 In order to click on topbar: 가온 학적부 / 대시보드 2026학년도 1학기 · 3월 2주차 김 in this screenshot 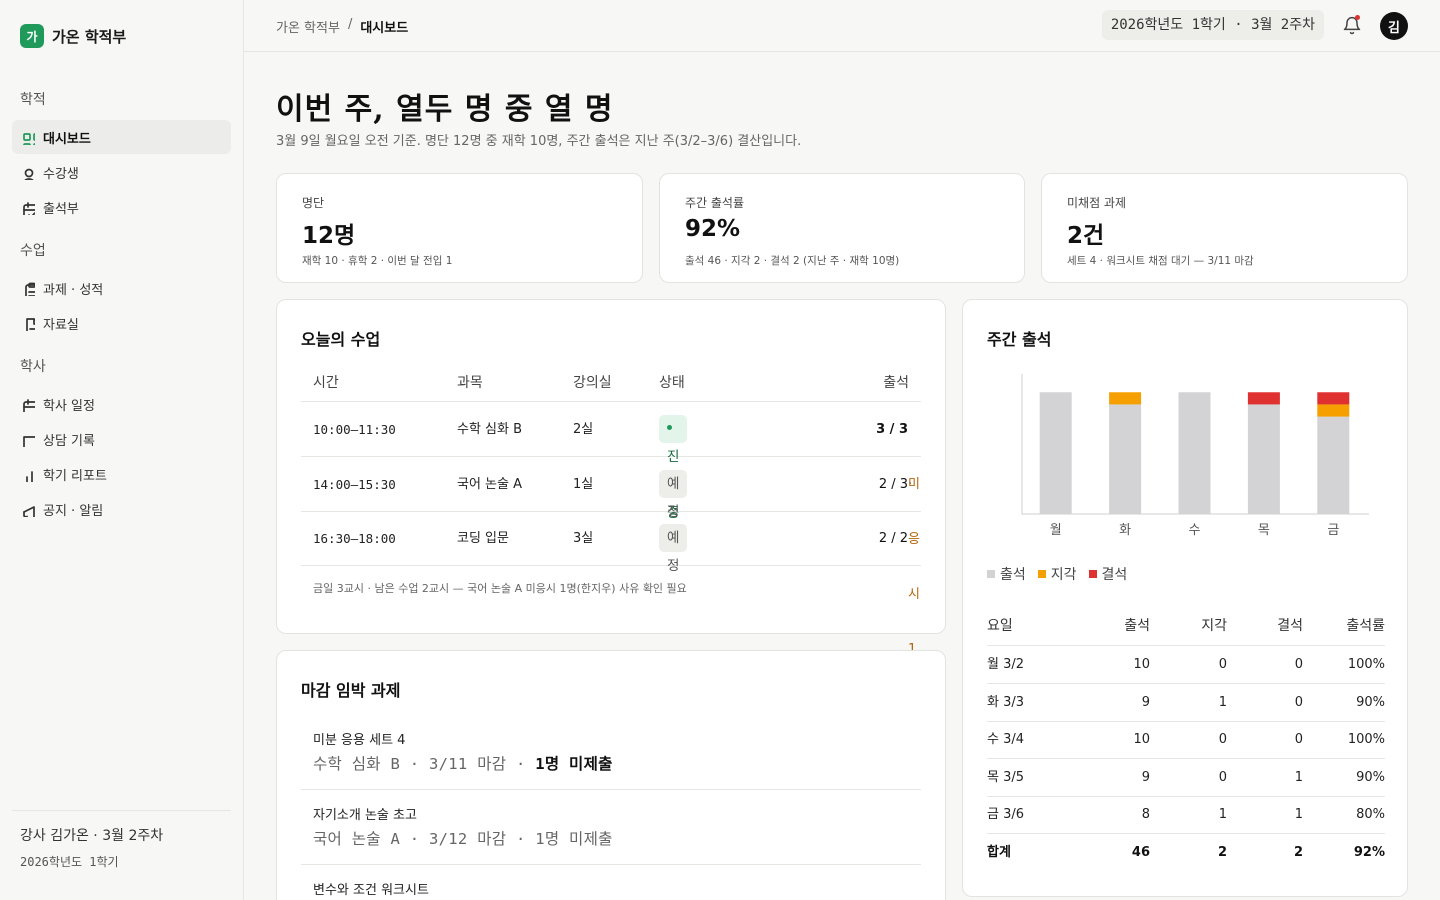, I will do `click(842, 26)`.